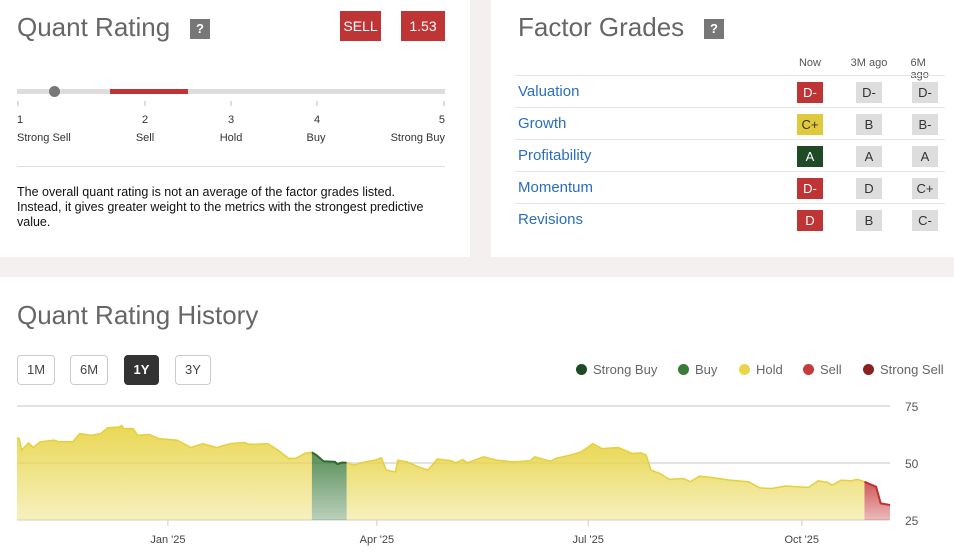 Image resolution: width=954 pixels, height=554 pixels. Describe the element at coordinates (730, 155) in the screenshot. I see `factor-row-profitability: Profitability A A A` at that location.